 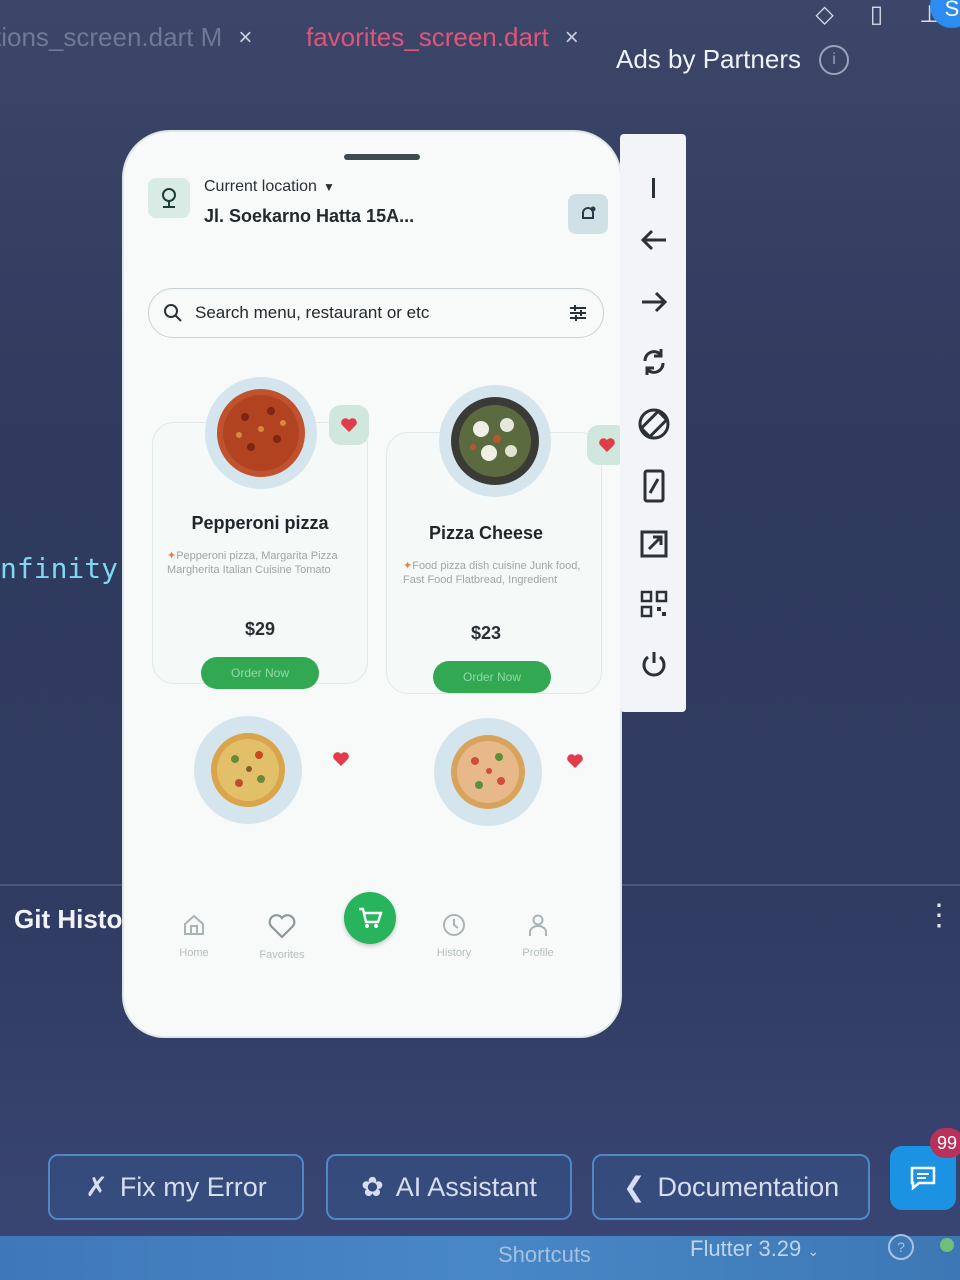 I want to click on nav-label: Favorites, so click(x=282, y=955).